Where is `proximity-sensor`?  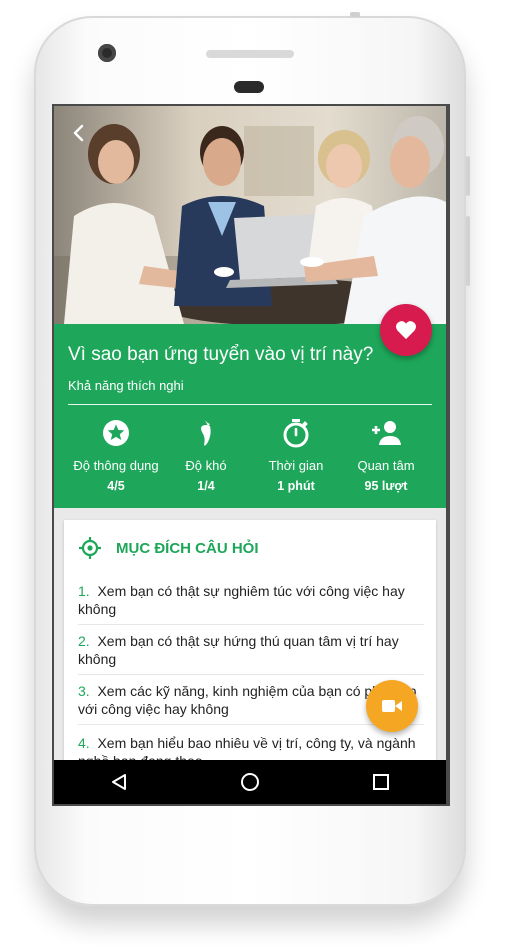 proximity-sensor is located at coordinates (249, 87).